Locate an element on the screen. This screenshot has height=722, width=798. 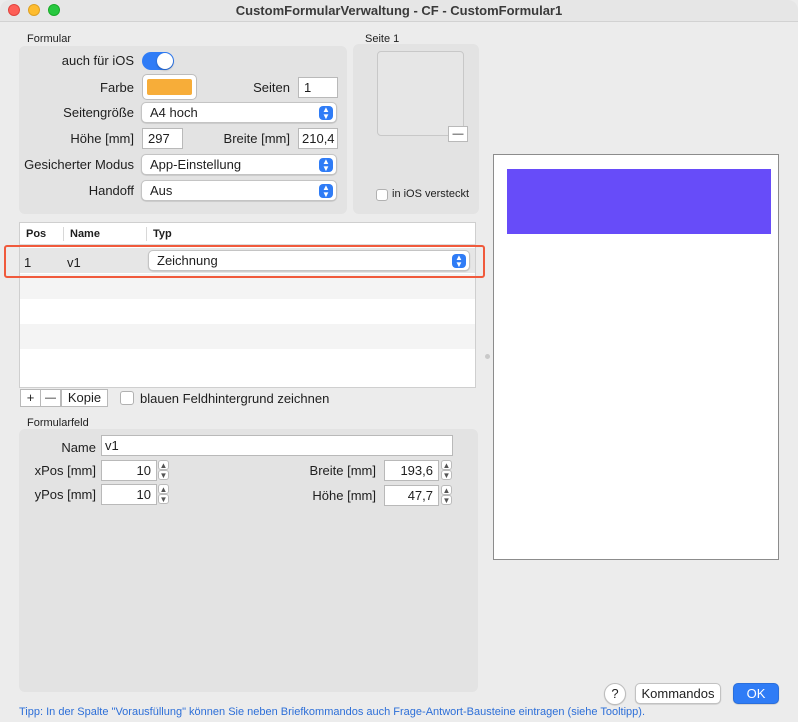
modus-label: Gesicherter Modus is located at coordinates (79, 164).